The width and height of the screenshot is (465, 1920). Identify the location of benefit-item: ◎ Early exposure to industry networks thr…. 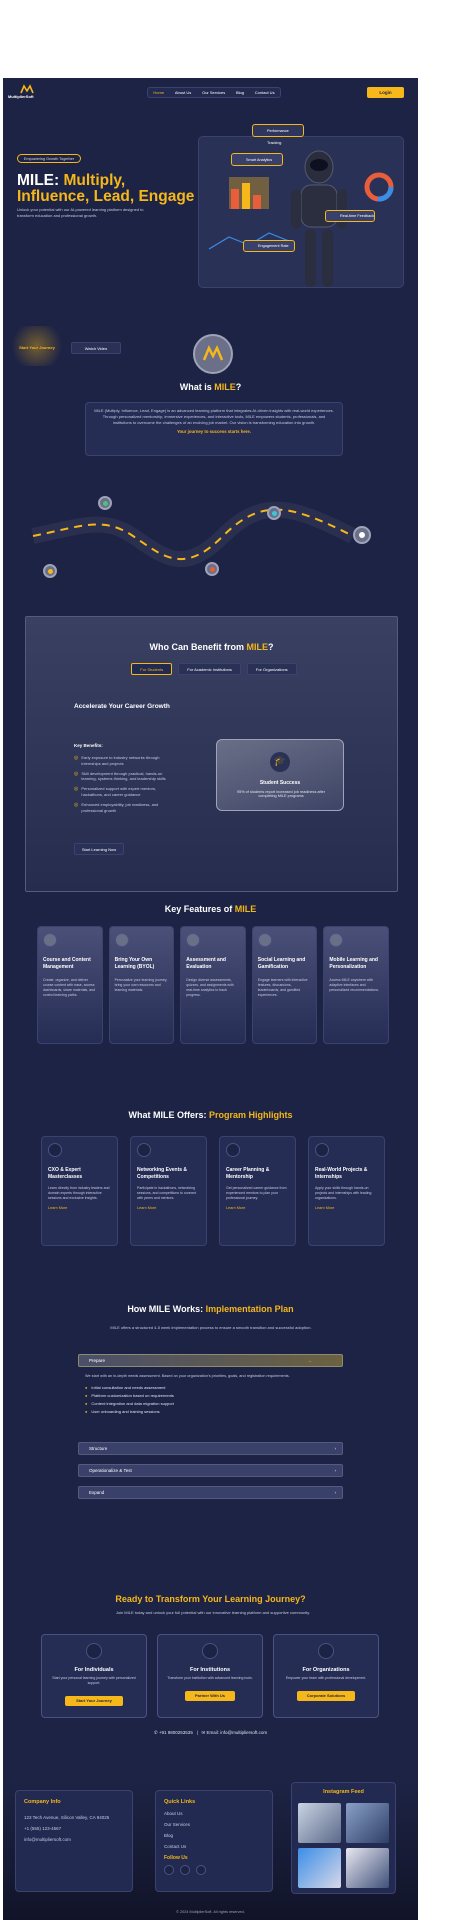
(117, 760).